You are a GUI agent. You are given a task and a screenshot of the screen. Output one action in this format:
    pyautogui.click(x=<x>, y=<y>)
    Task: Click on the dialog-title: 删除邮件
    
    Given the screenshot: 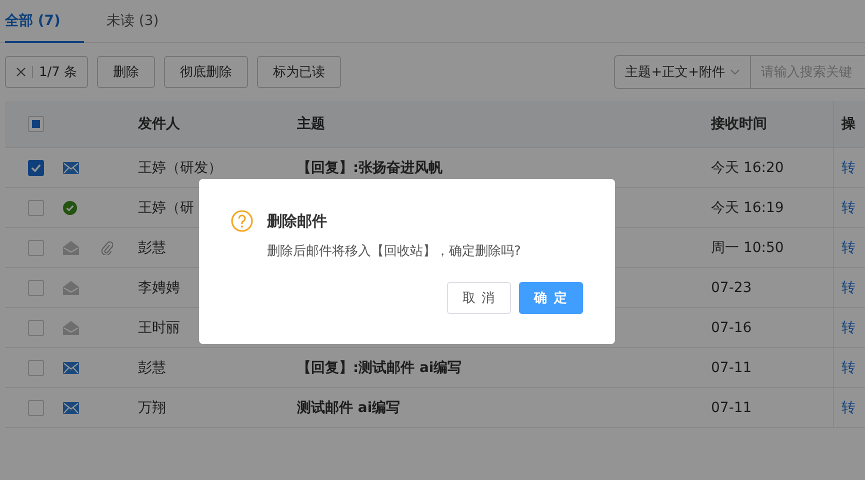 What is the action you would take?
    pyautogui.click(x=297, y=221)
    